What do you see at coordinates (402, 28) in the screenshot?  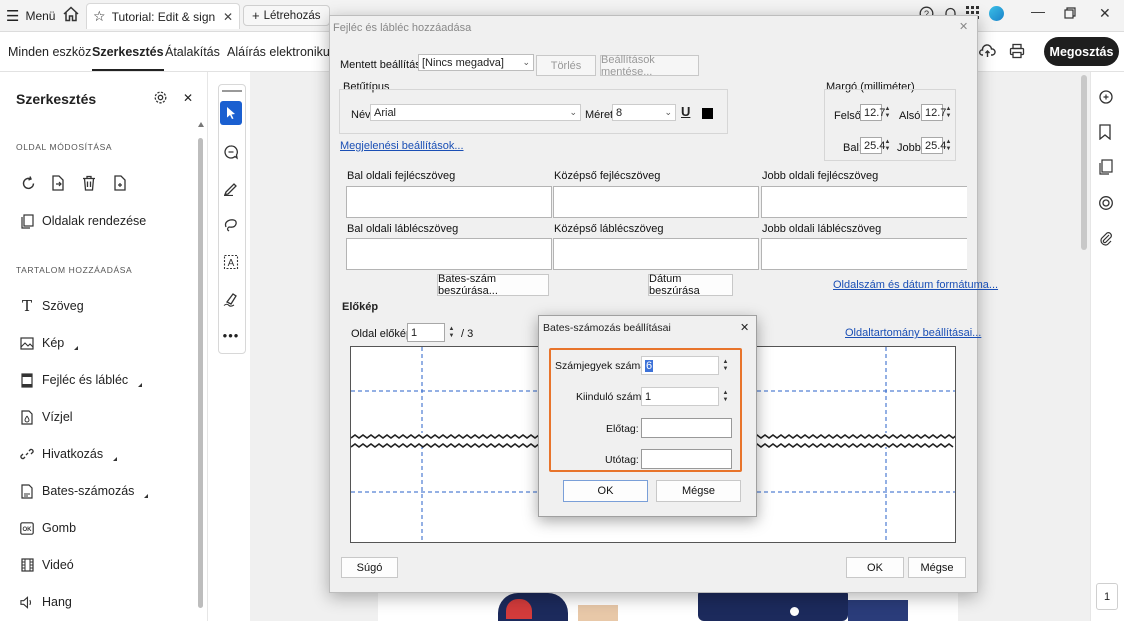 I see `dialog-title: Fejléc és lábléc hozzáadása` at bounding box center [402, 28].